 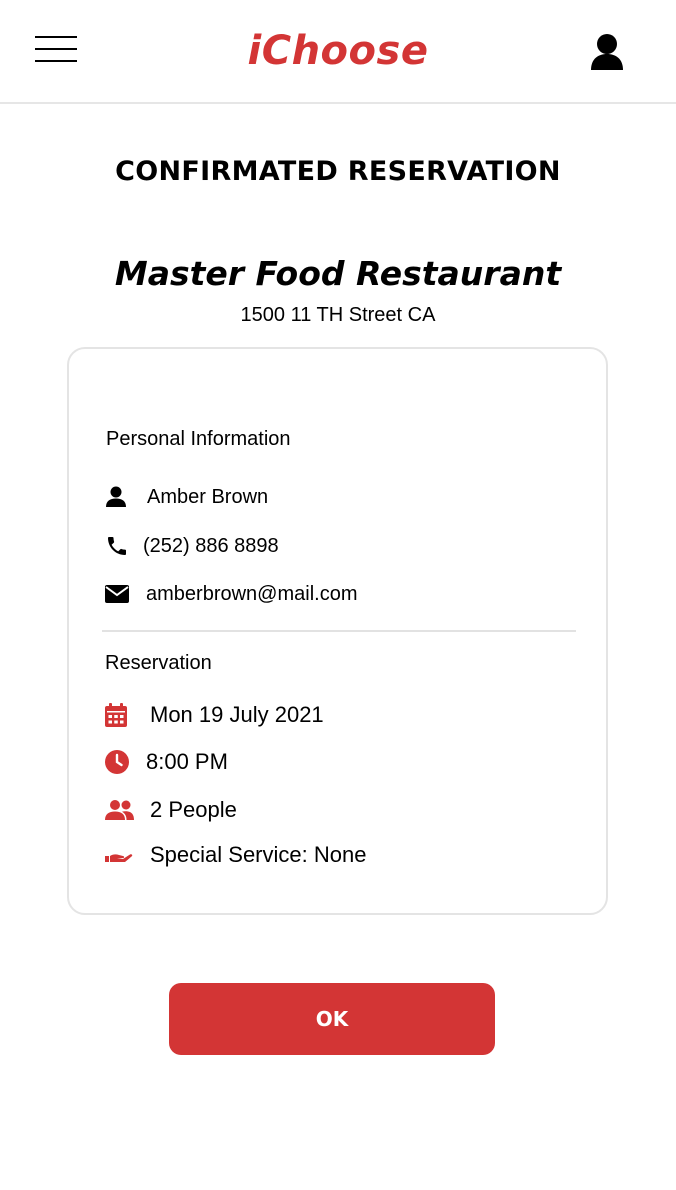 What do you see at coordinates (193, 809) in the screenshot?
I see `reservation-people: 2 People` at bounding box center [193, 809].